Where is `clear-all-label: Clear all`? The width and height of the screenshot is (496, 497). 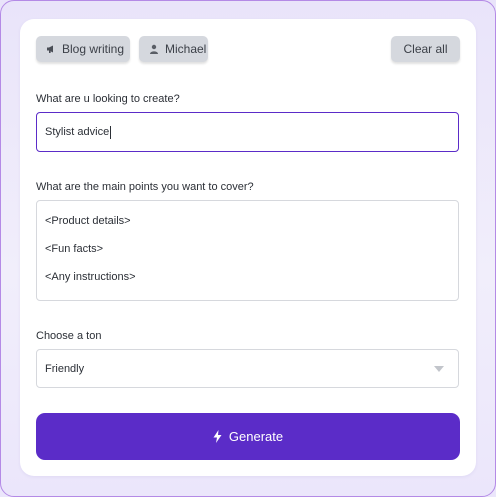 clear-all-label: Clear all is located at coordinates (425, 49).